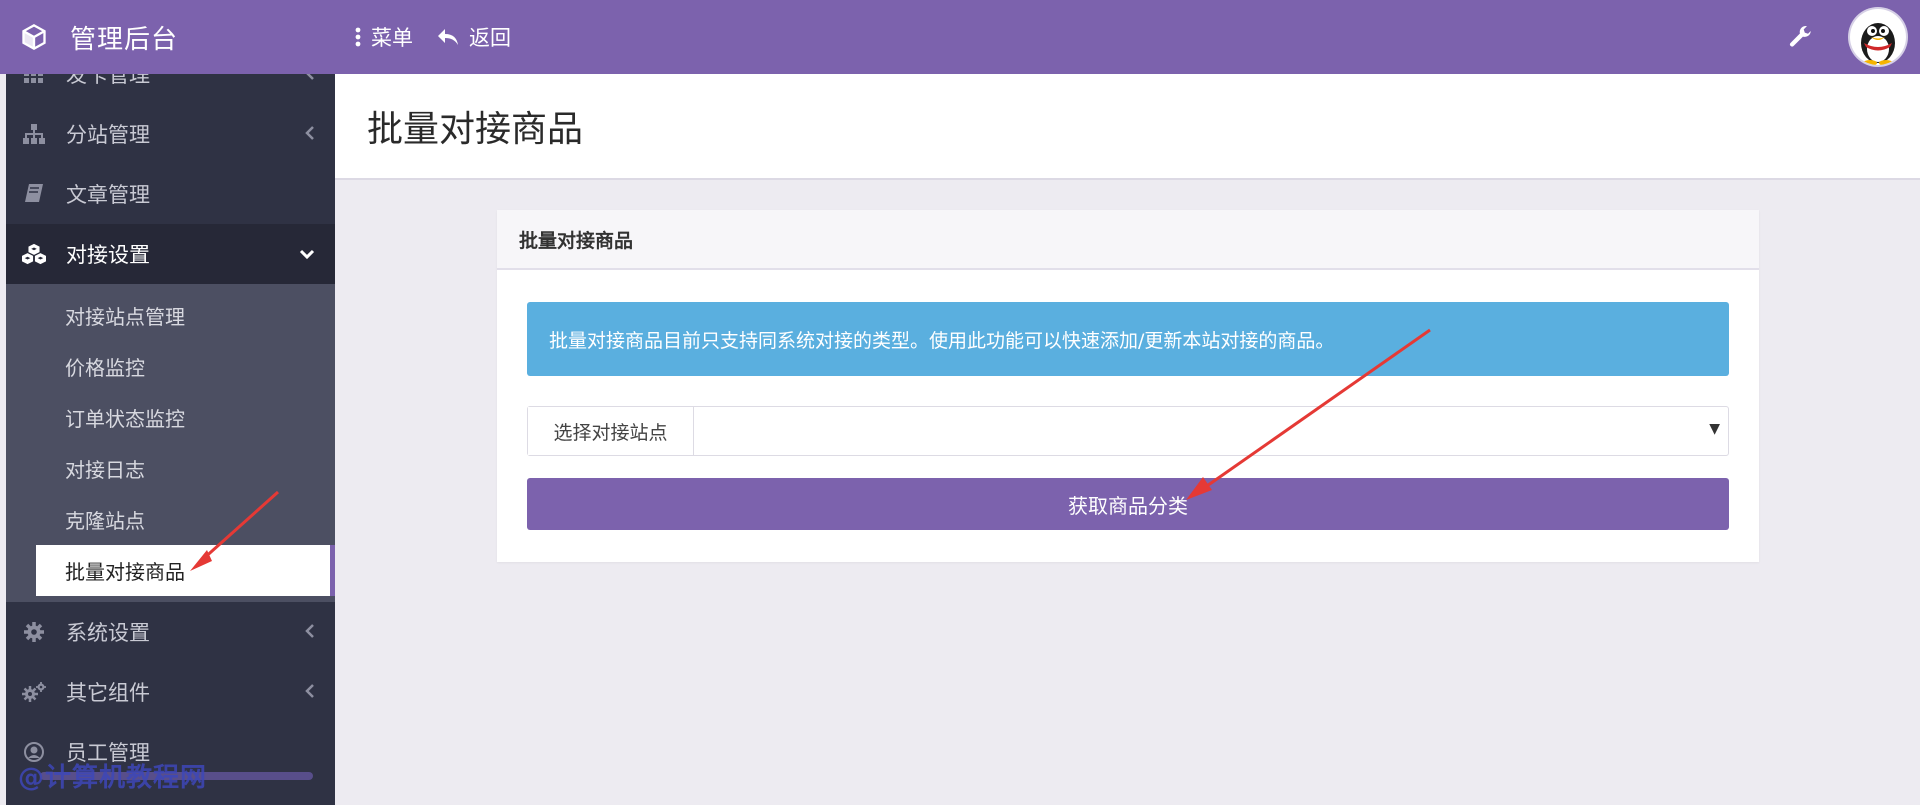 Image resolution: width=1920 pixels, height=805 pixels. Describe the element at coordinates (1127, 127) in the screenshot. I see `page-header: 批量对接商品` at that location.